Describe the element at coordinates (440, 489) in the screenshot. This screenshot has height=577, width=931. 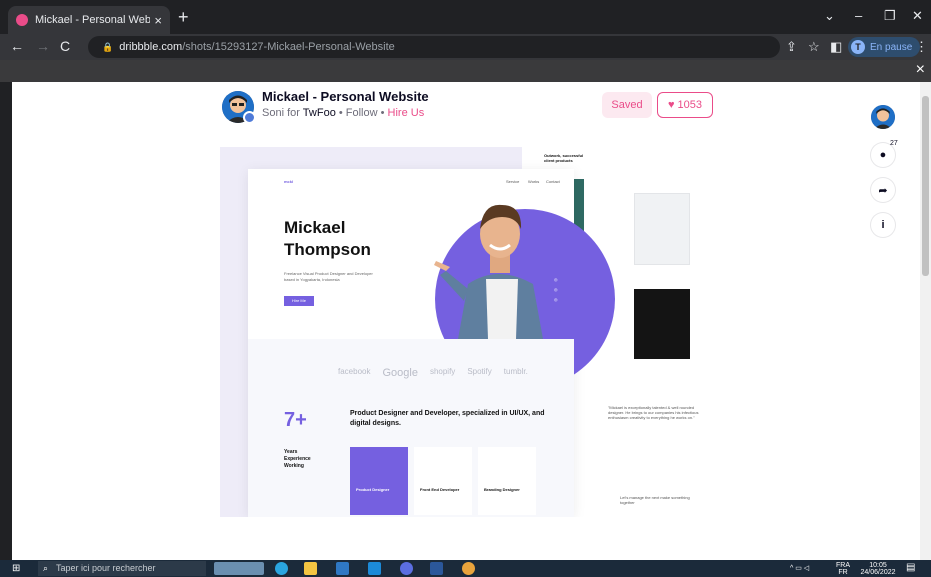
I see `card-label: Front End Developer` at that location.